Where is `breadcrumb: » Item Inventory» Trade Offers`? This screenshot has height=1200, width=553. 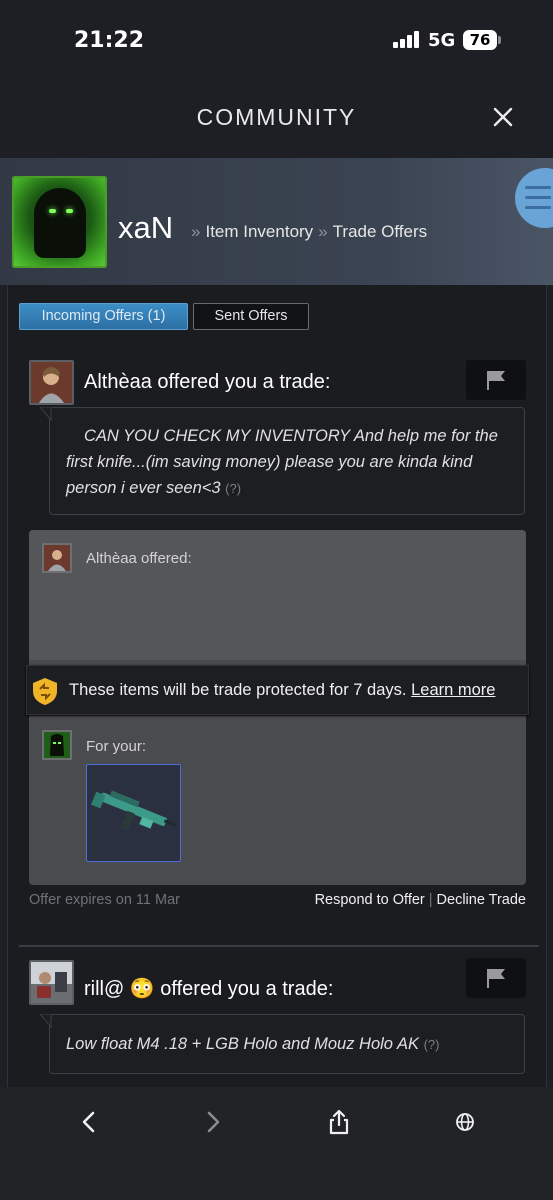
breadcrumb: » Item Inventory» Trade Offers is located at coordinates (306, 232).